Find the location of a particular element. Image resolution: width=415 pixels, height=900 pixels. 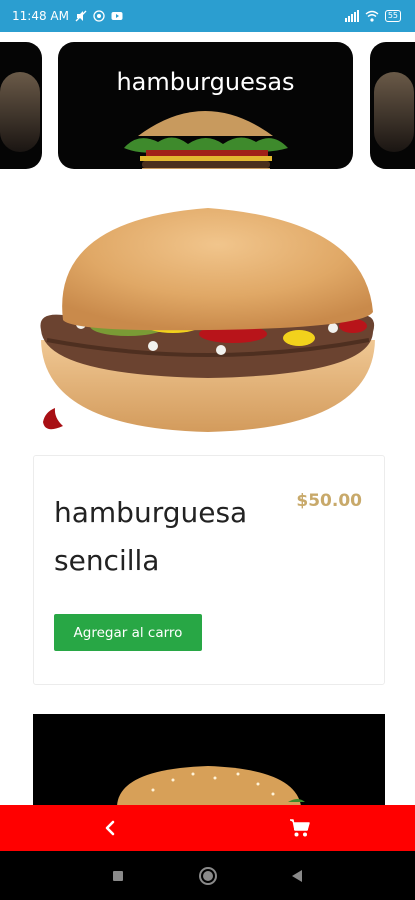

recents-button is located at coordinates (118, 876).